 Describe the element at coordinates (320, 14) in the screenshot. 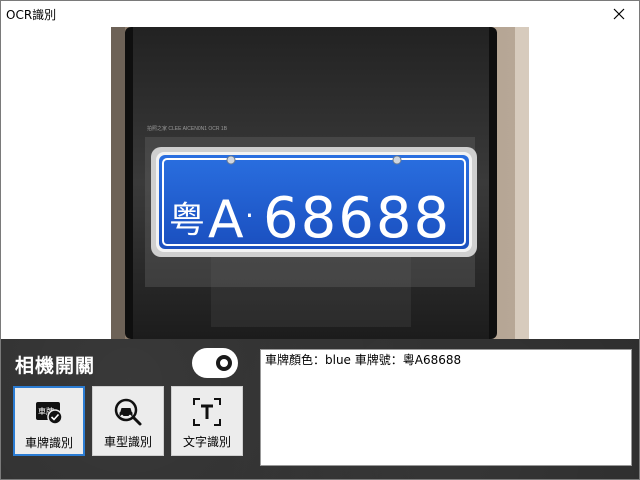

I see `title-bar: OCR識別` at that location.